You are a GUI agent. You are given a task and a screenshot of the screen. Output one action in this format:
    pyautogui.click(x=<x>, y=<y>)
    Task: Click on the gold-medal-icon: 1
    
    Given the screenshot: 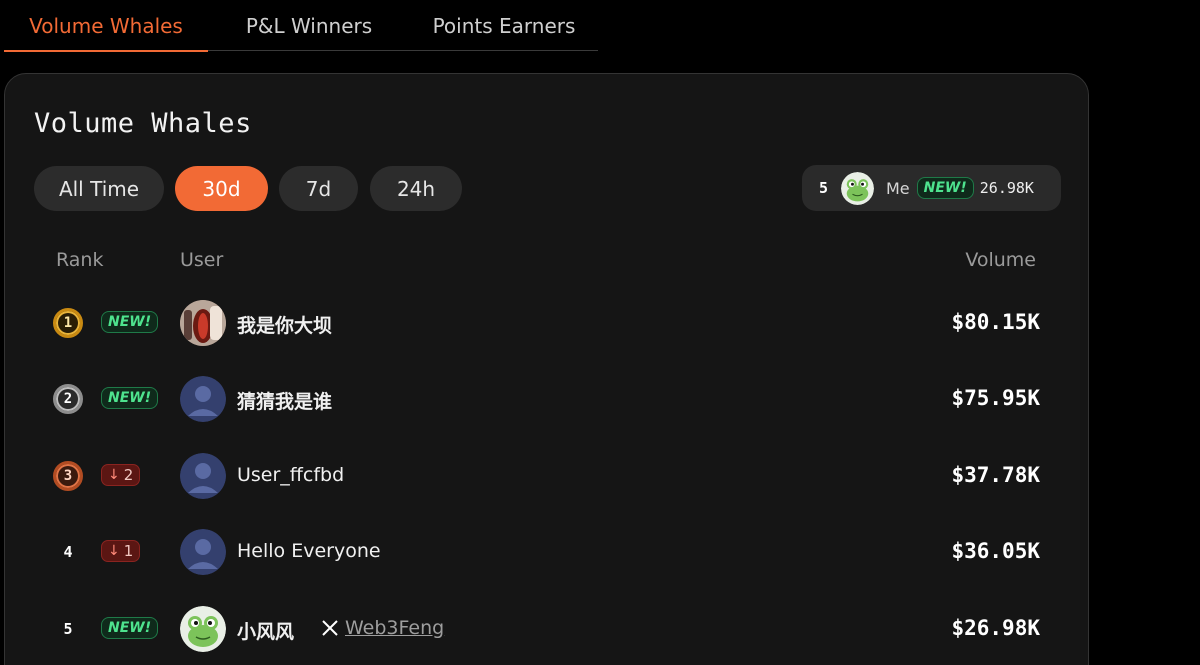 What is the action you would take?
    pyautogui.click(x=68, y=323)
    